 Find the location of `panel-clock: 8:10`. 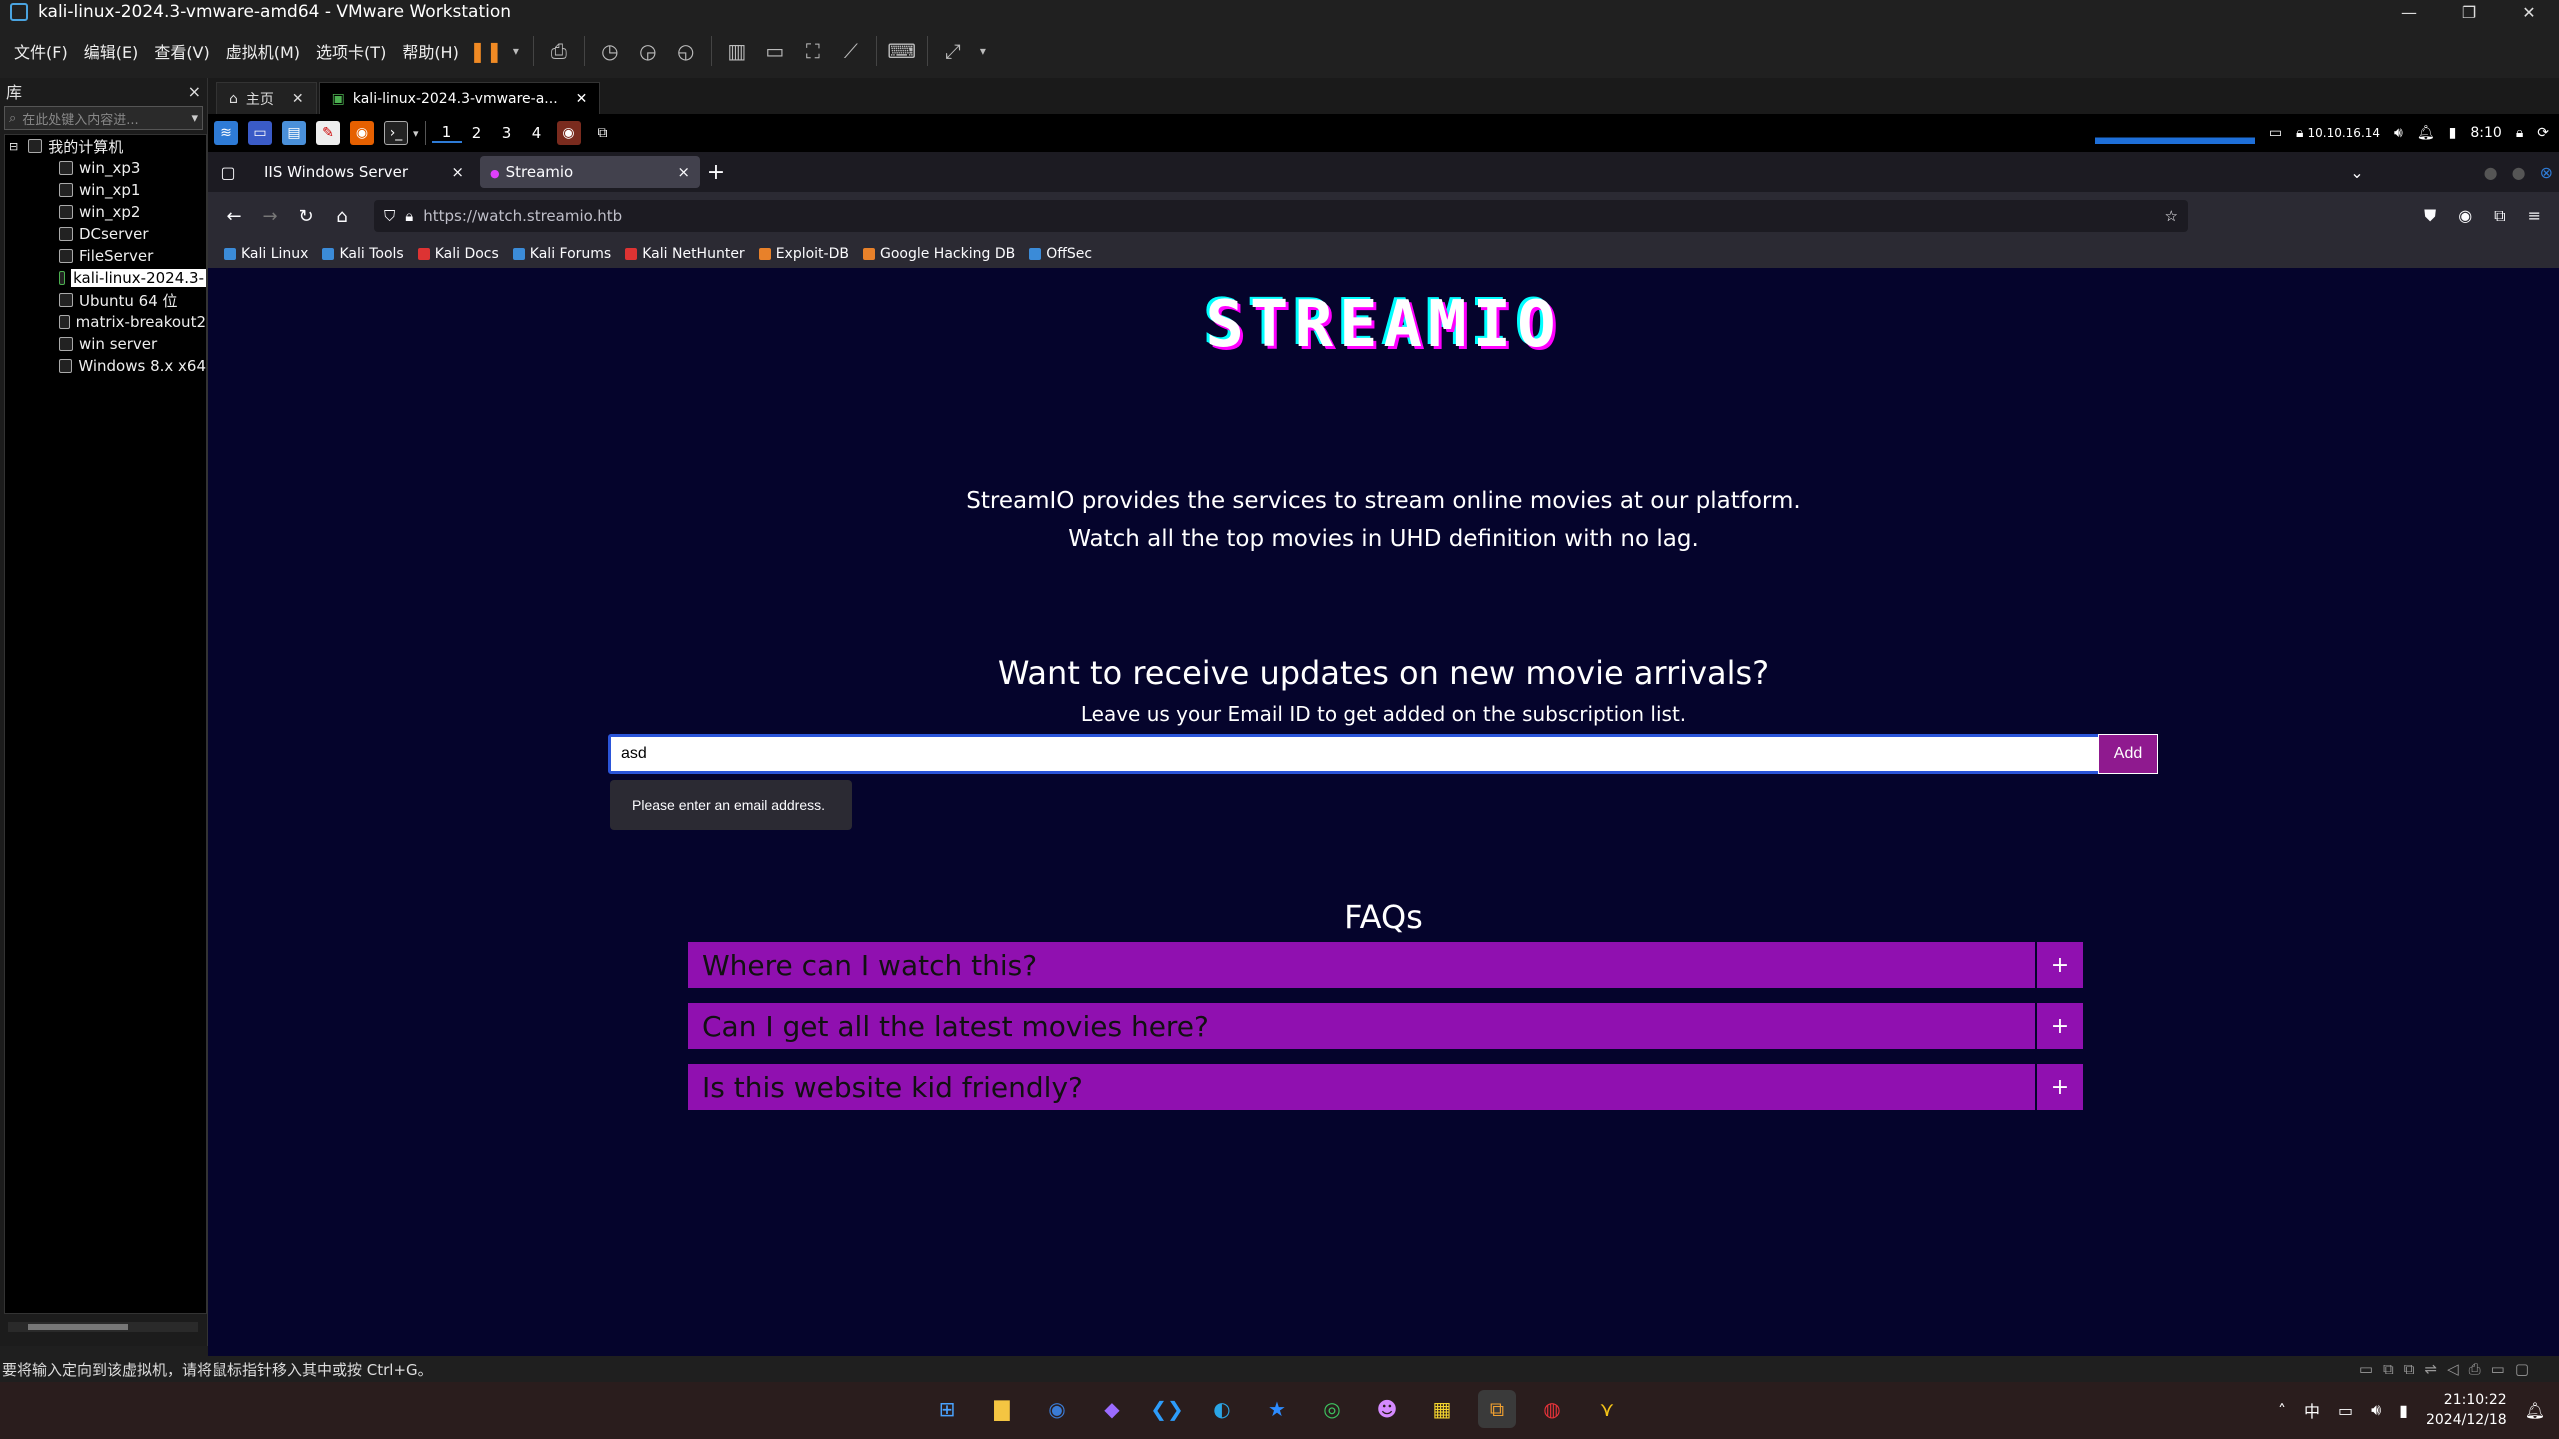

panel-clock: 8:10 is located at coordinates (2485, 133).